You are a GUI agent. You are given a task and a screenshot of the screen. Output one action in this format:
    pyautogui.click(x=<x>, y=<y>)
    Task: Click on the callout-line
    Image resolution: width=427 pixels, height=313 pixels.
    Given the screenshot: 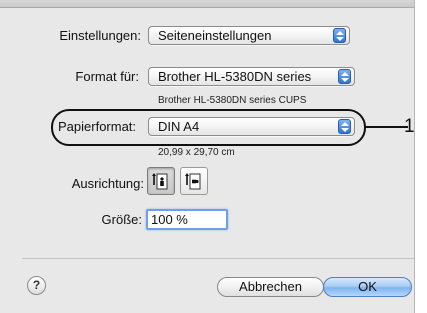 What is the action you would take?
    pyautogui.click(x=386, y=127)
    